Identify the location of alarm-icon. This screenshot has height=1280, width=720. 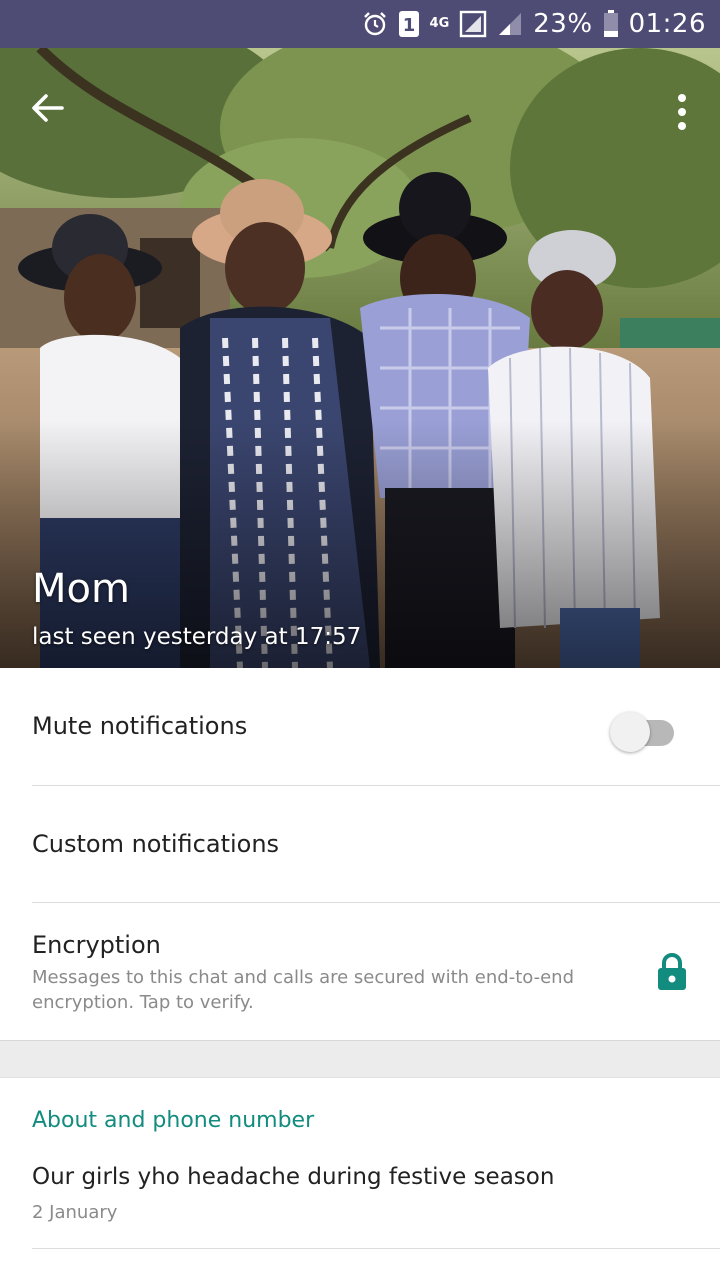
(375, 24).